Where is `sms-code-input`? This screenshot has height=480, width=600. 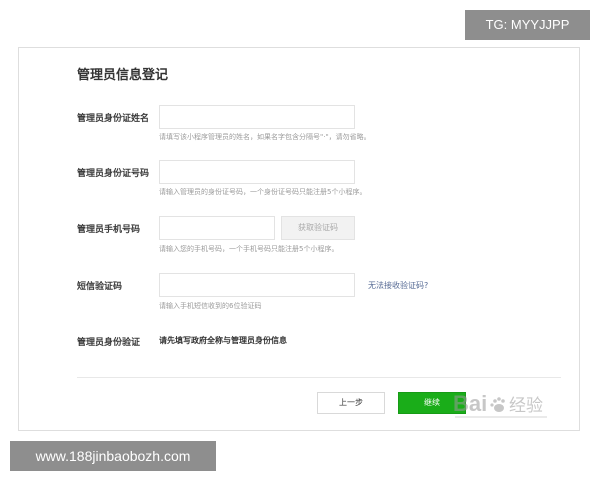 sms-code-input is located at coordinates (257, 285).